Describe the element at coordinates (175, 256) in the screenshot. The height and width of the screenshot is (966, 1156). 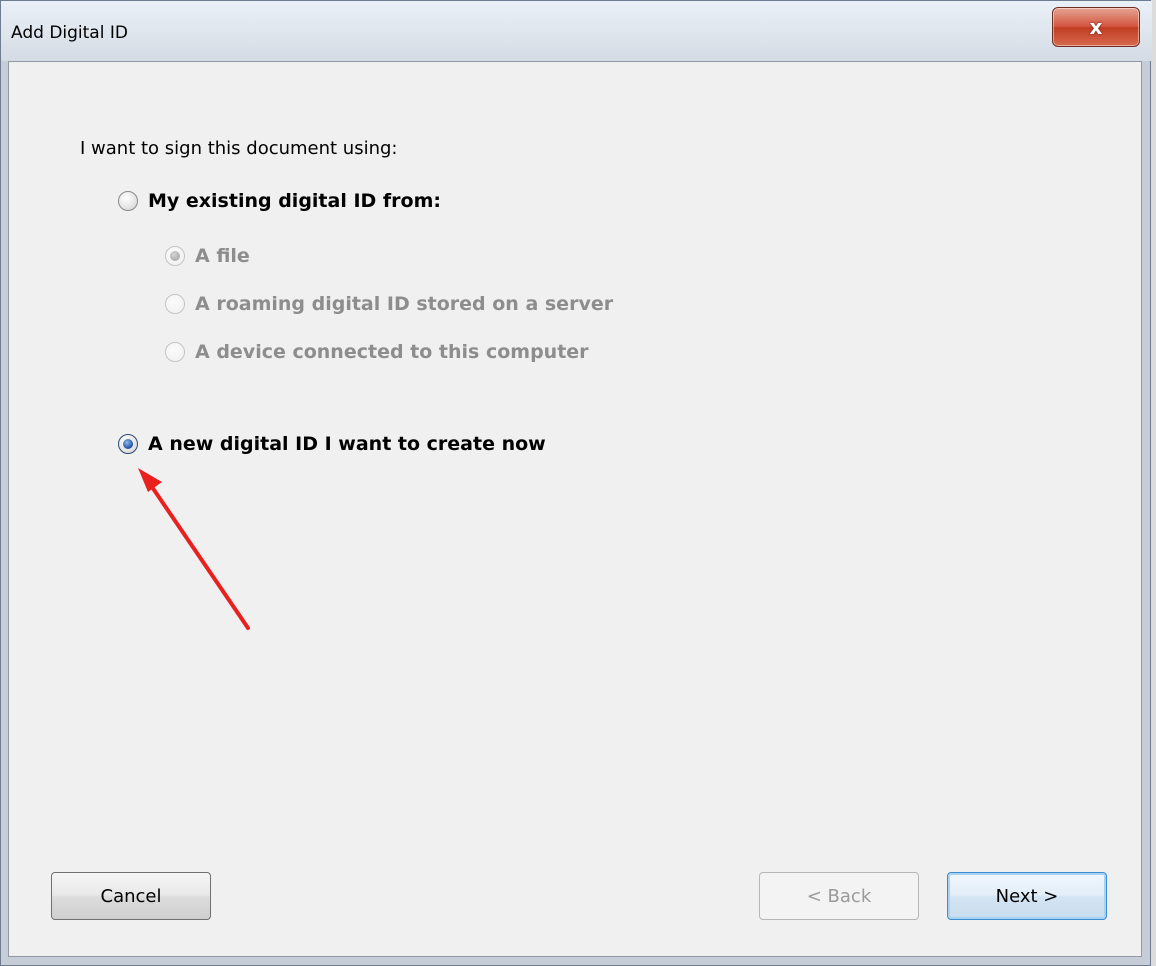
I see `file-radio` at that location.